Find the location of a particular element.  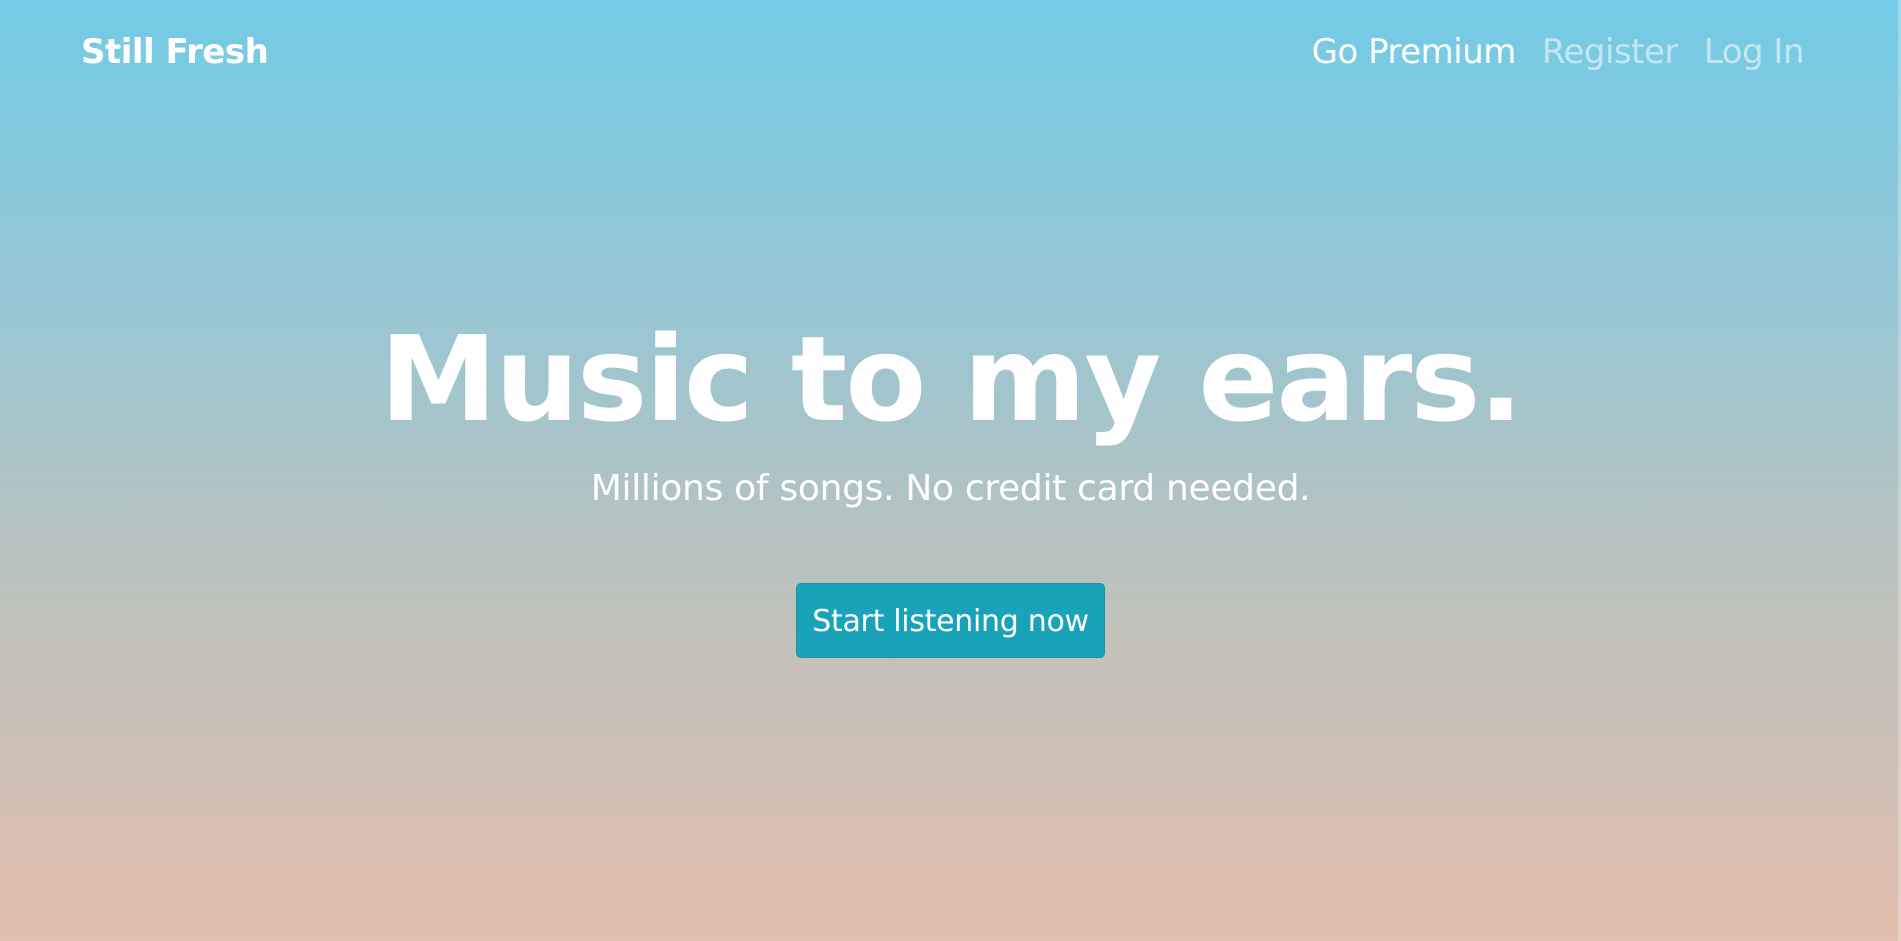

start-listening-button: Start listening now is located at coordinates (950, 620).